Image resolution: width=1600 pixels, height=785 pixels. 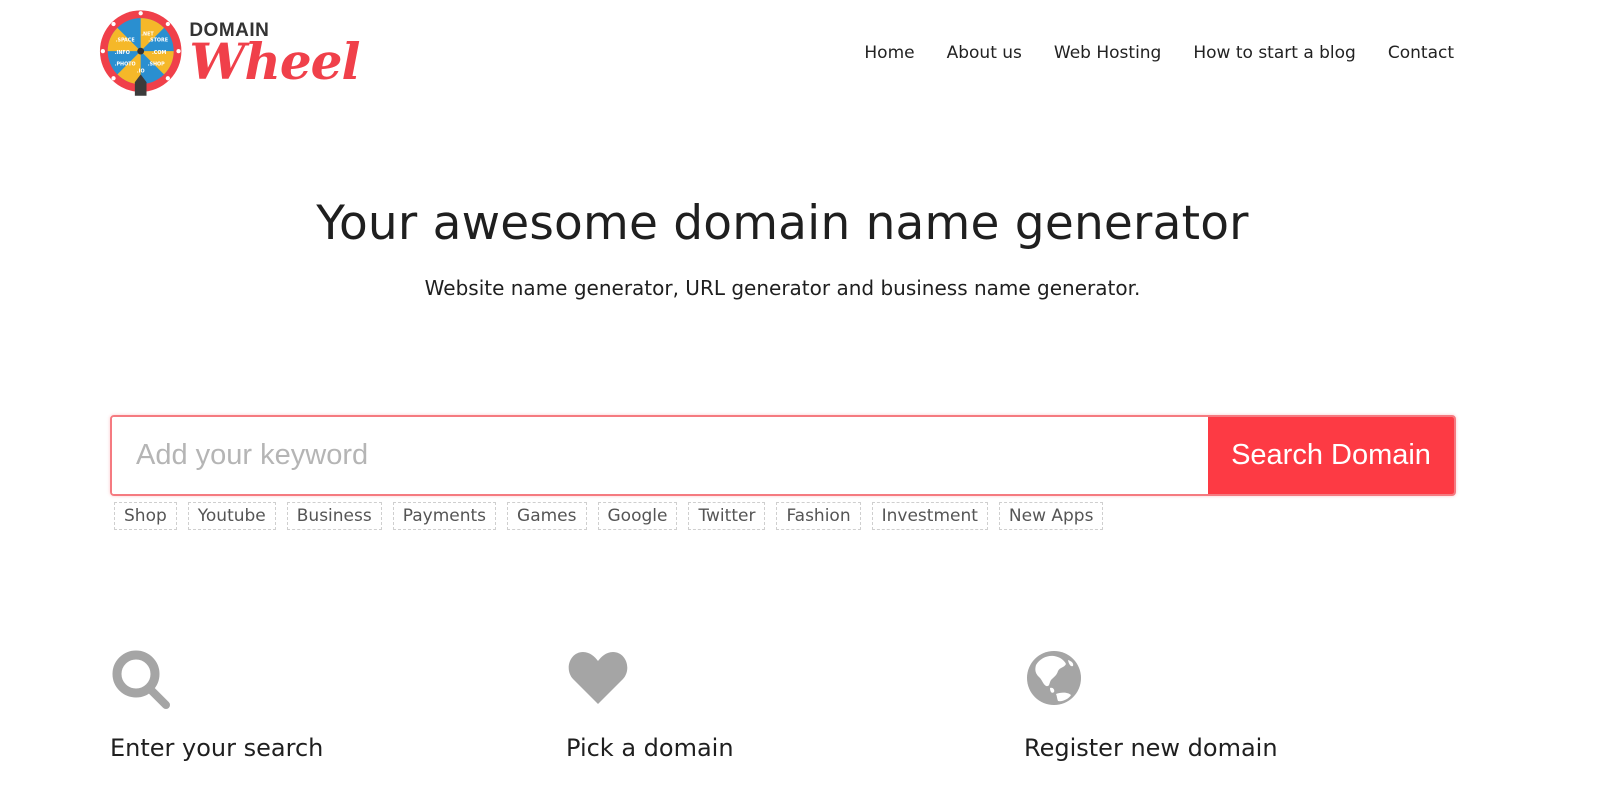 I want to click on tag-games: Games, so click(x=547, y=516).